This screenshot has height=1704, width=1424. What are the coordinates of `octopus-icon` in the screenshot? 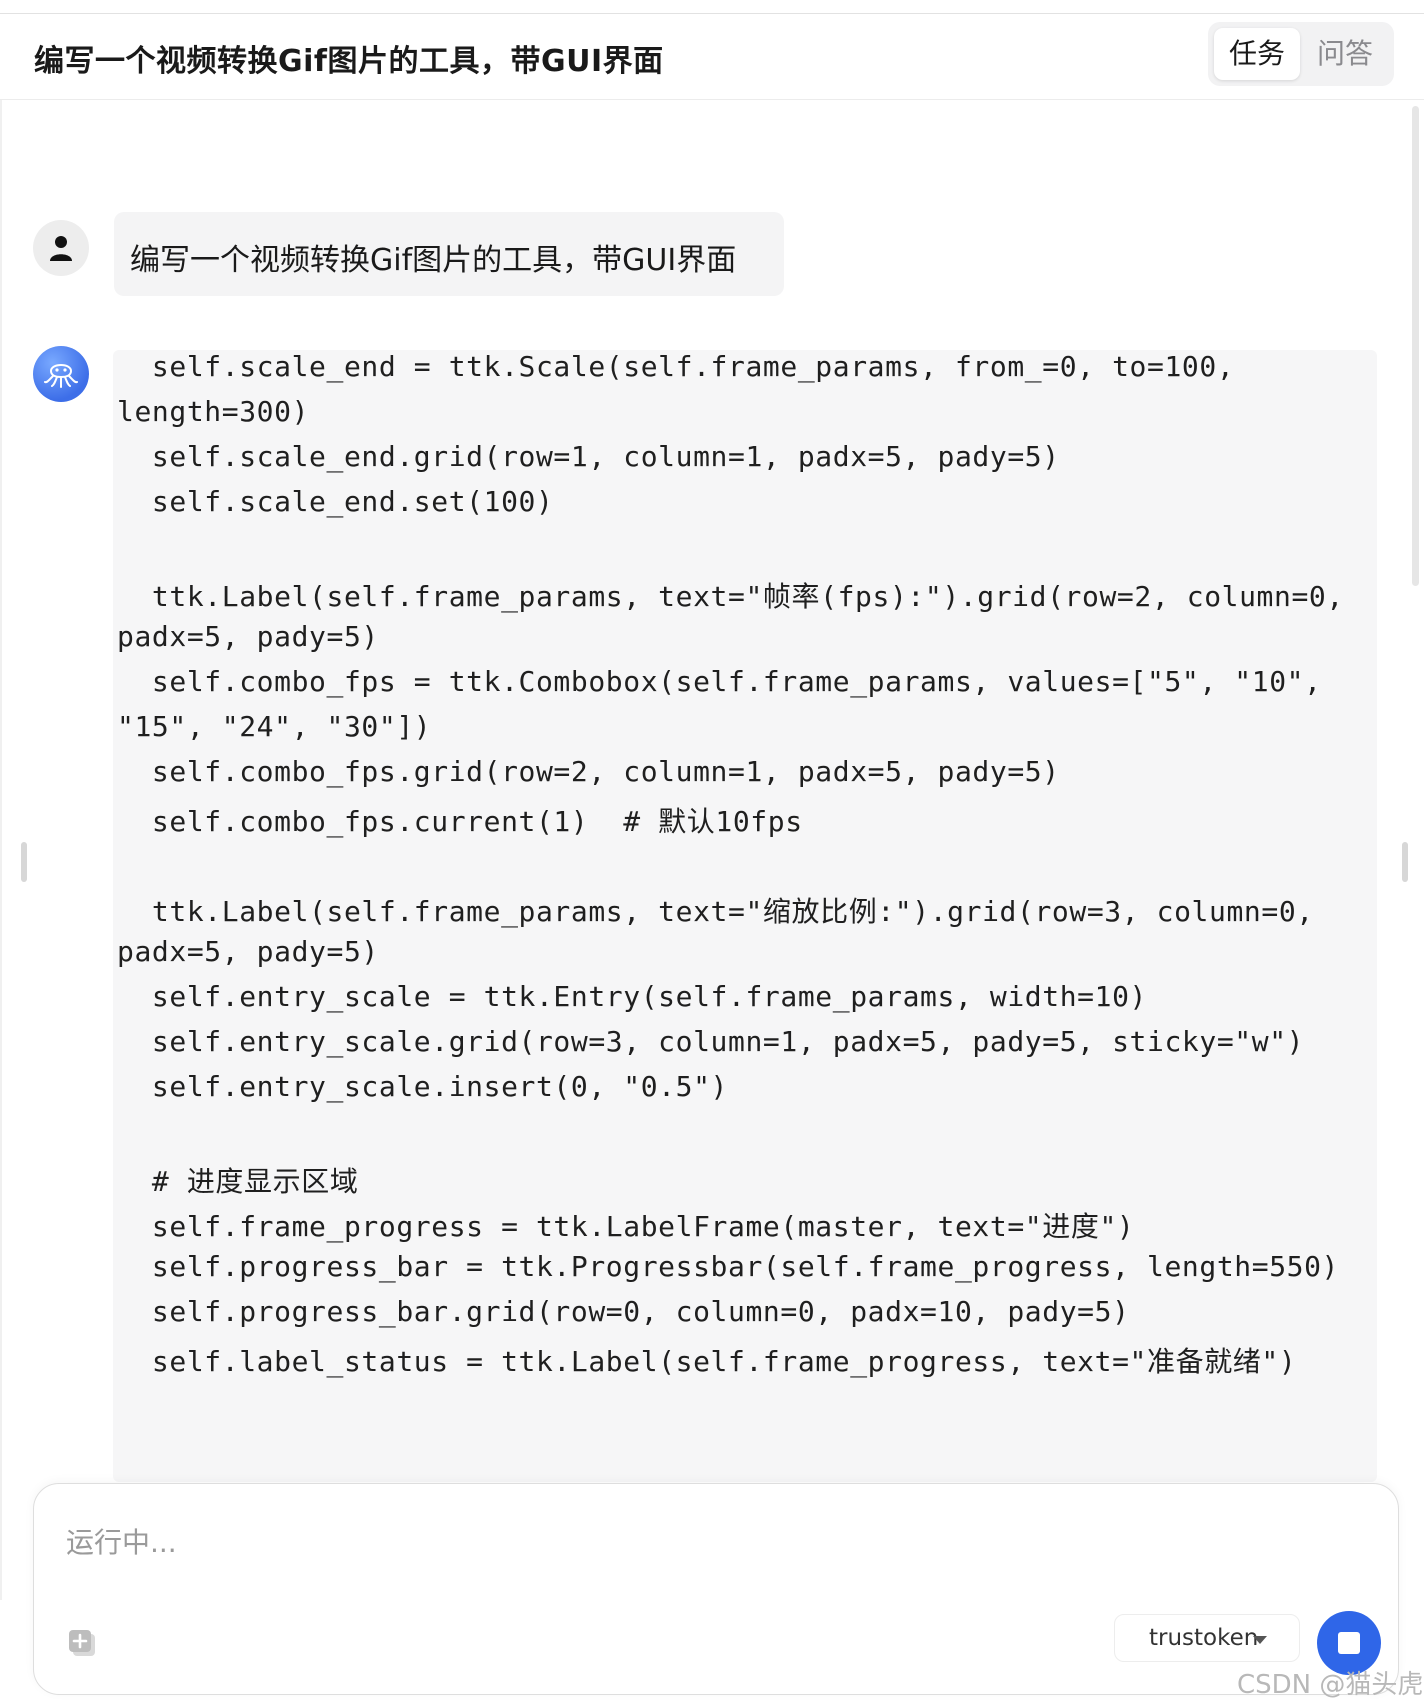 It's located at (61, 376).